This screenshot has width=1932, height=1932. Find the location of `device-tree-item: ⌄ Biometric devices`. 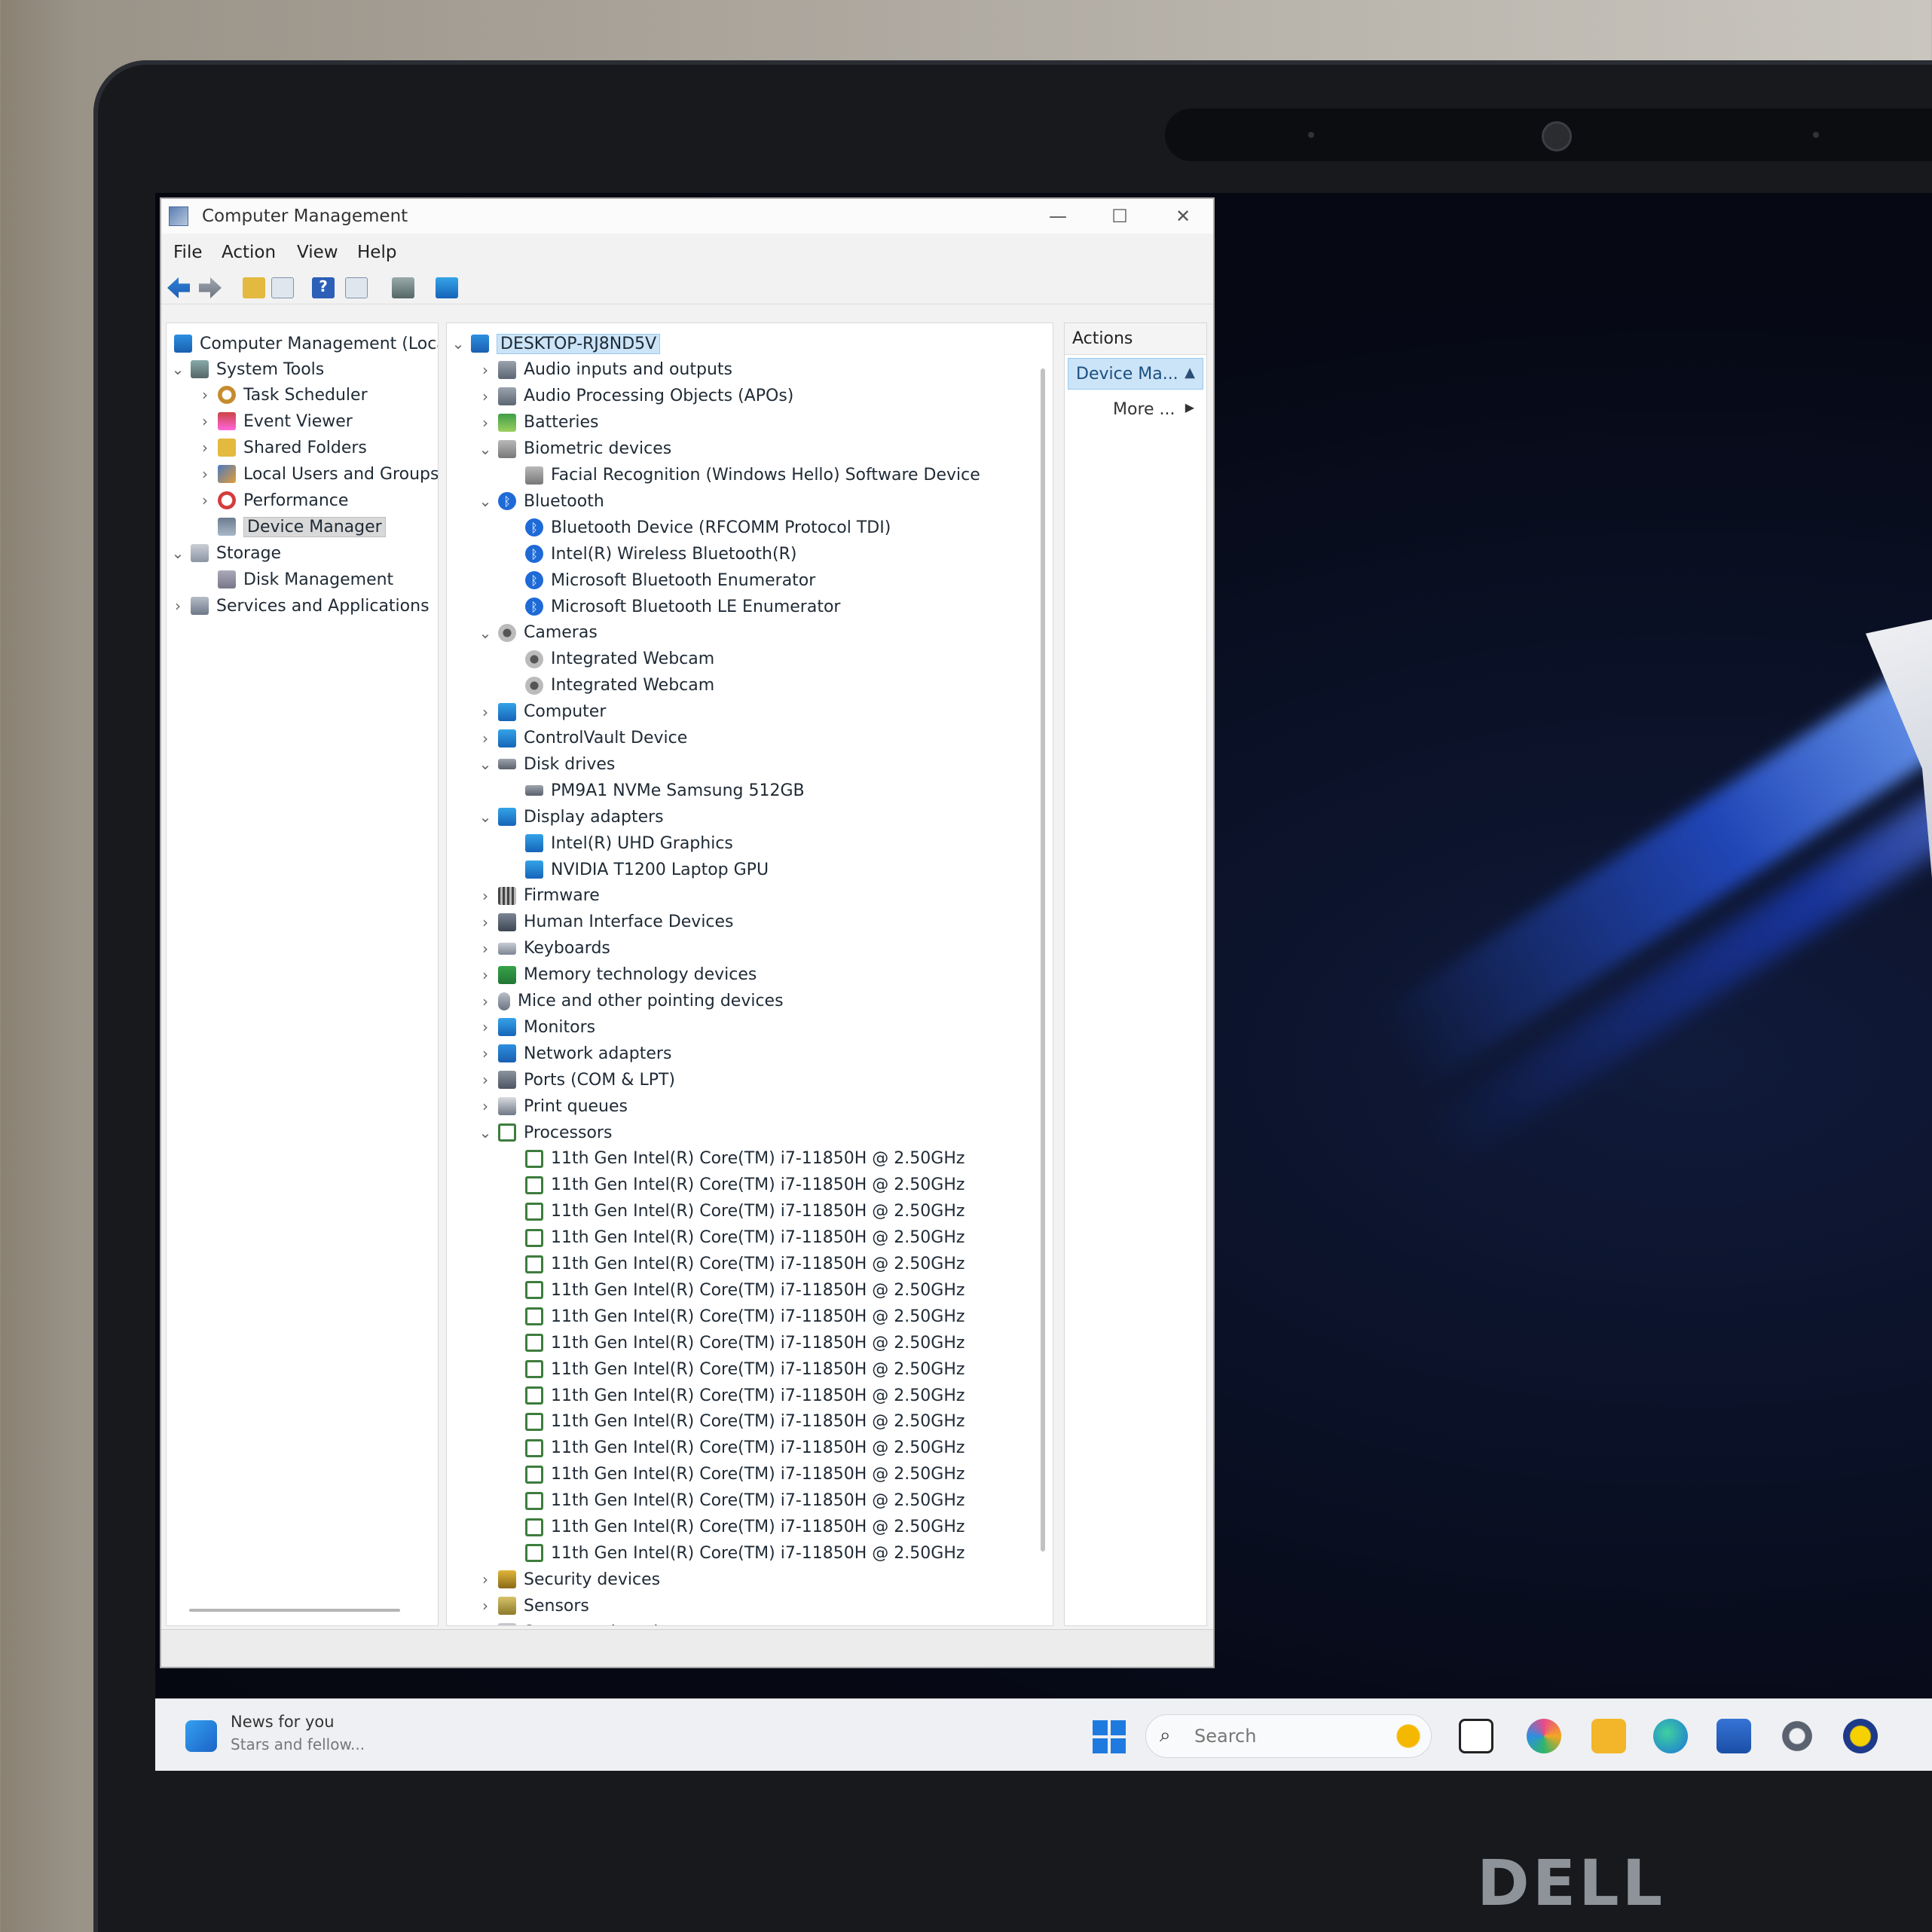

device-tree-item: ⌄ Biometric devices is located at coordinates (574, 449).